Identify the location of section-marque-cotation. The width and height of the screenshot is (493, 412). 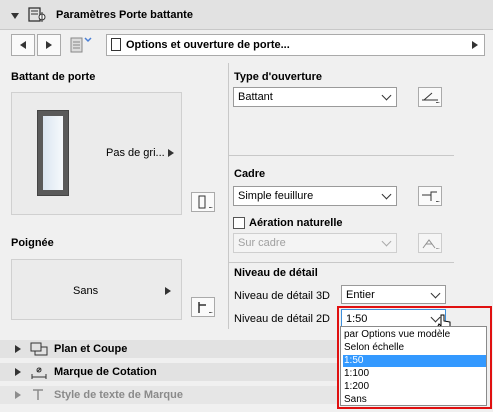
(168, 372).